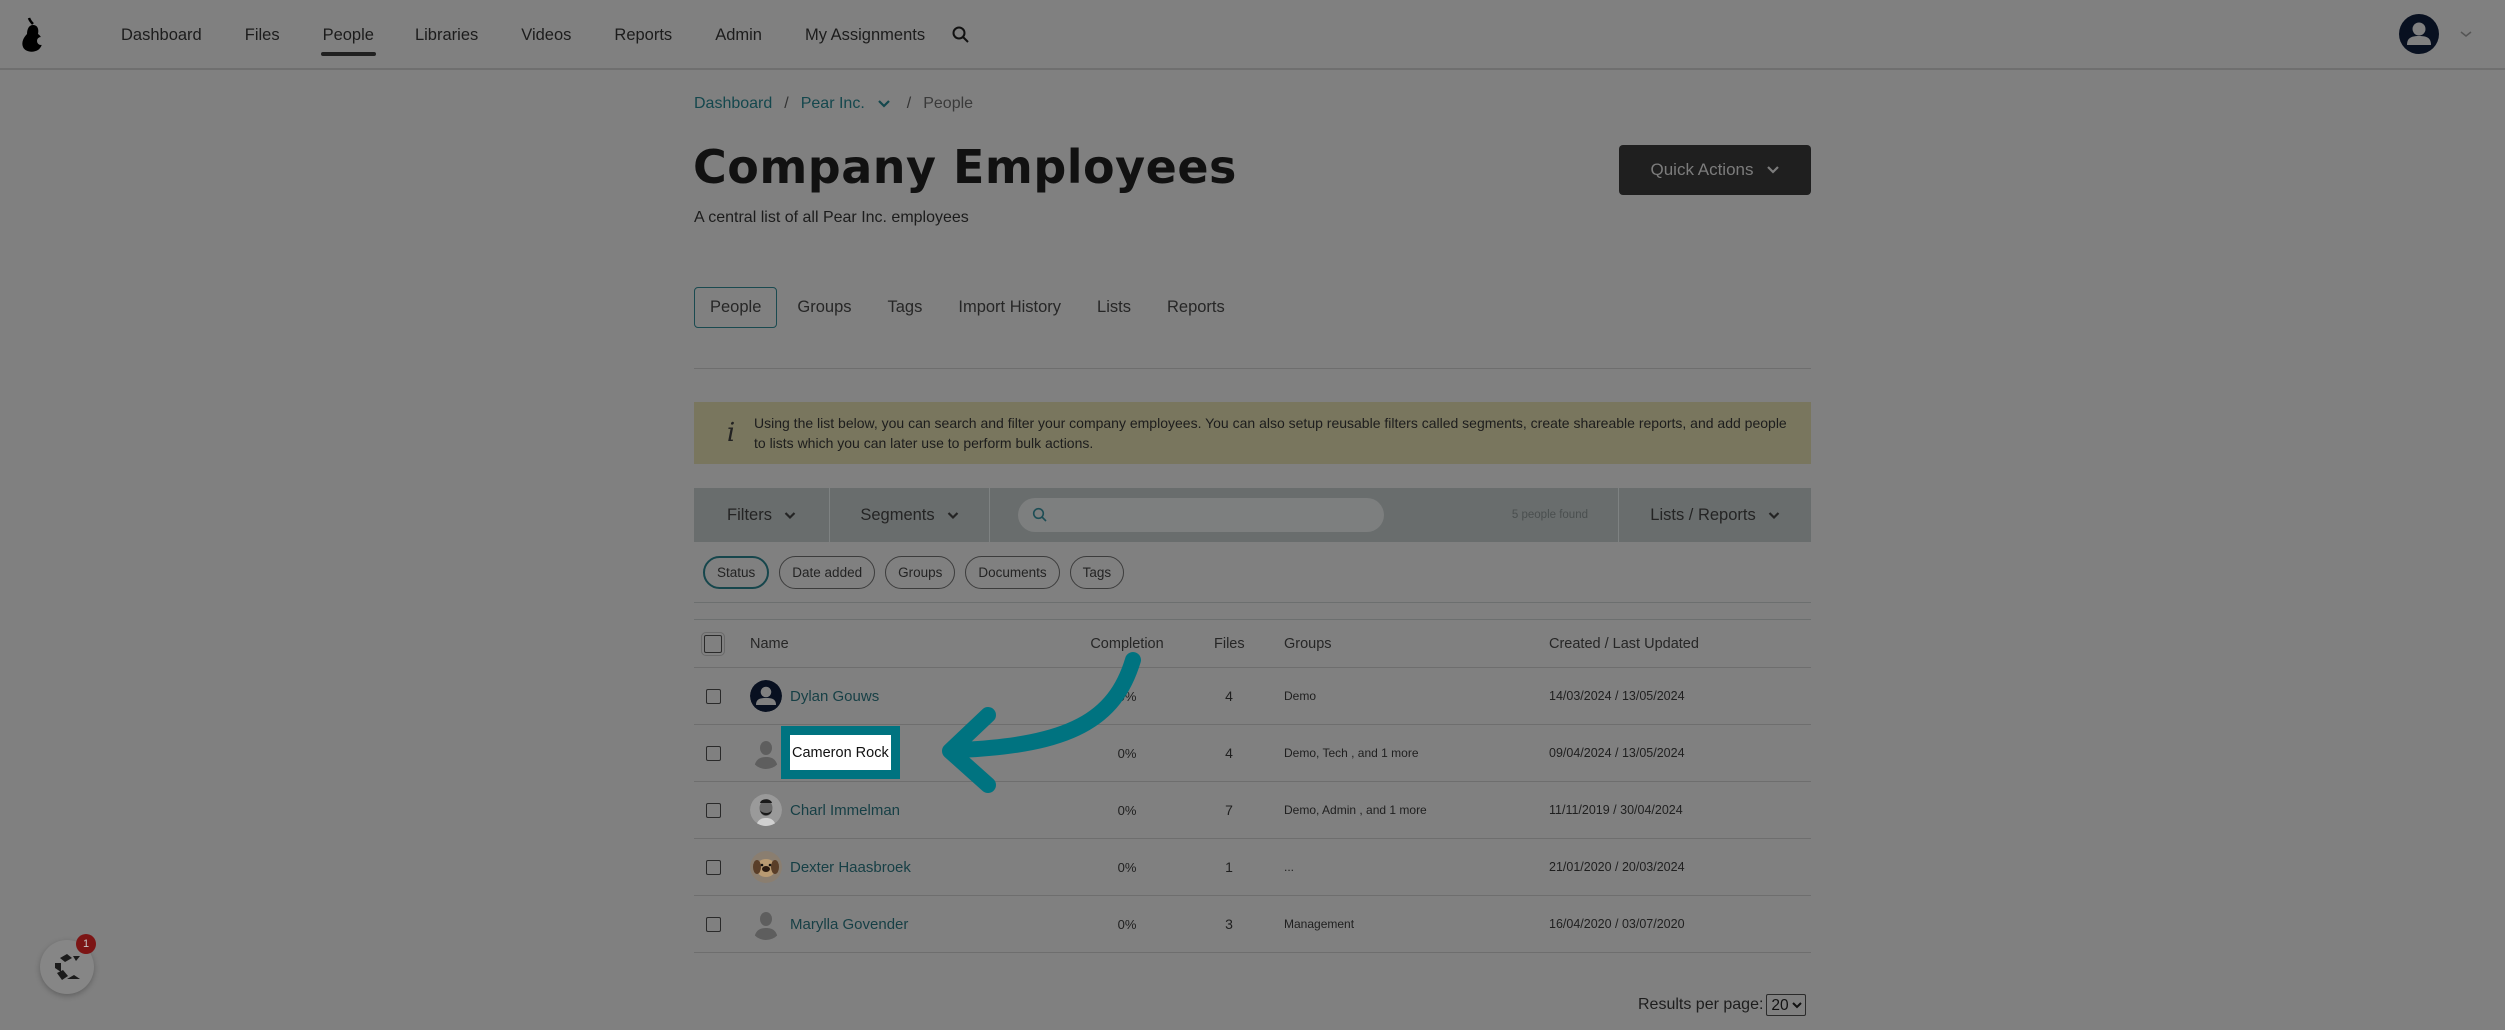  Describe the element at coordinates (1786, 1005) in the screenshot. I see `results-per-page-select: 20` at that location.